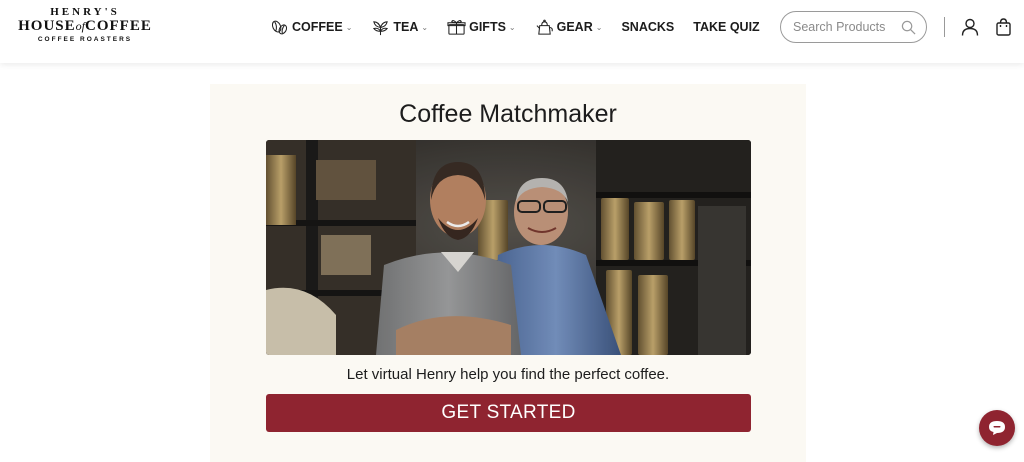  Describe the element at coordinates (843, 27) in the screenshot. I see `search-input` at that location.